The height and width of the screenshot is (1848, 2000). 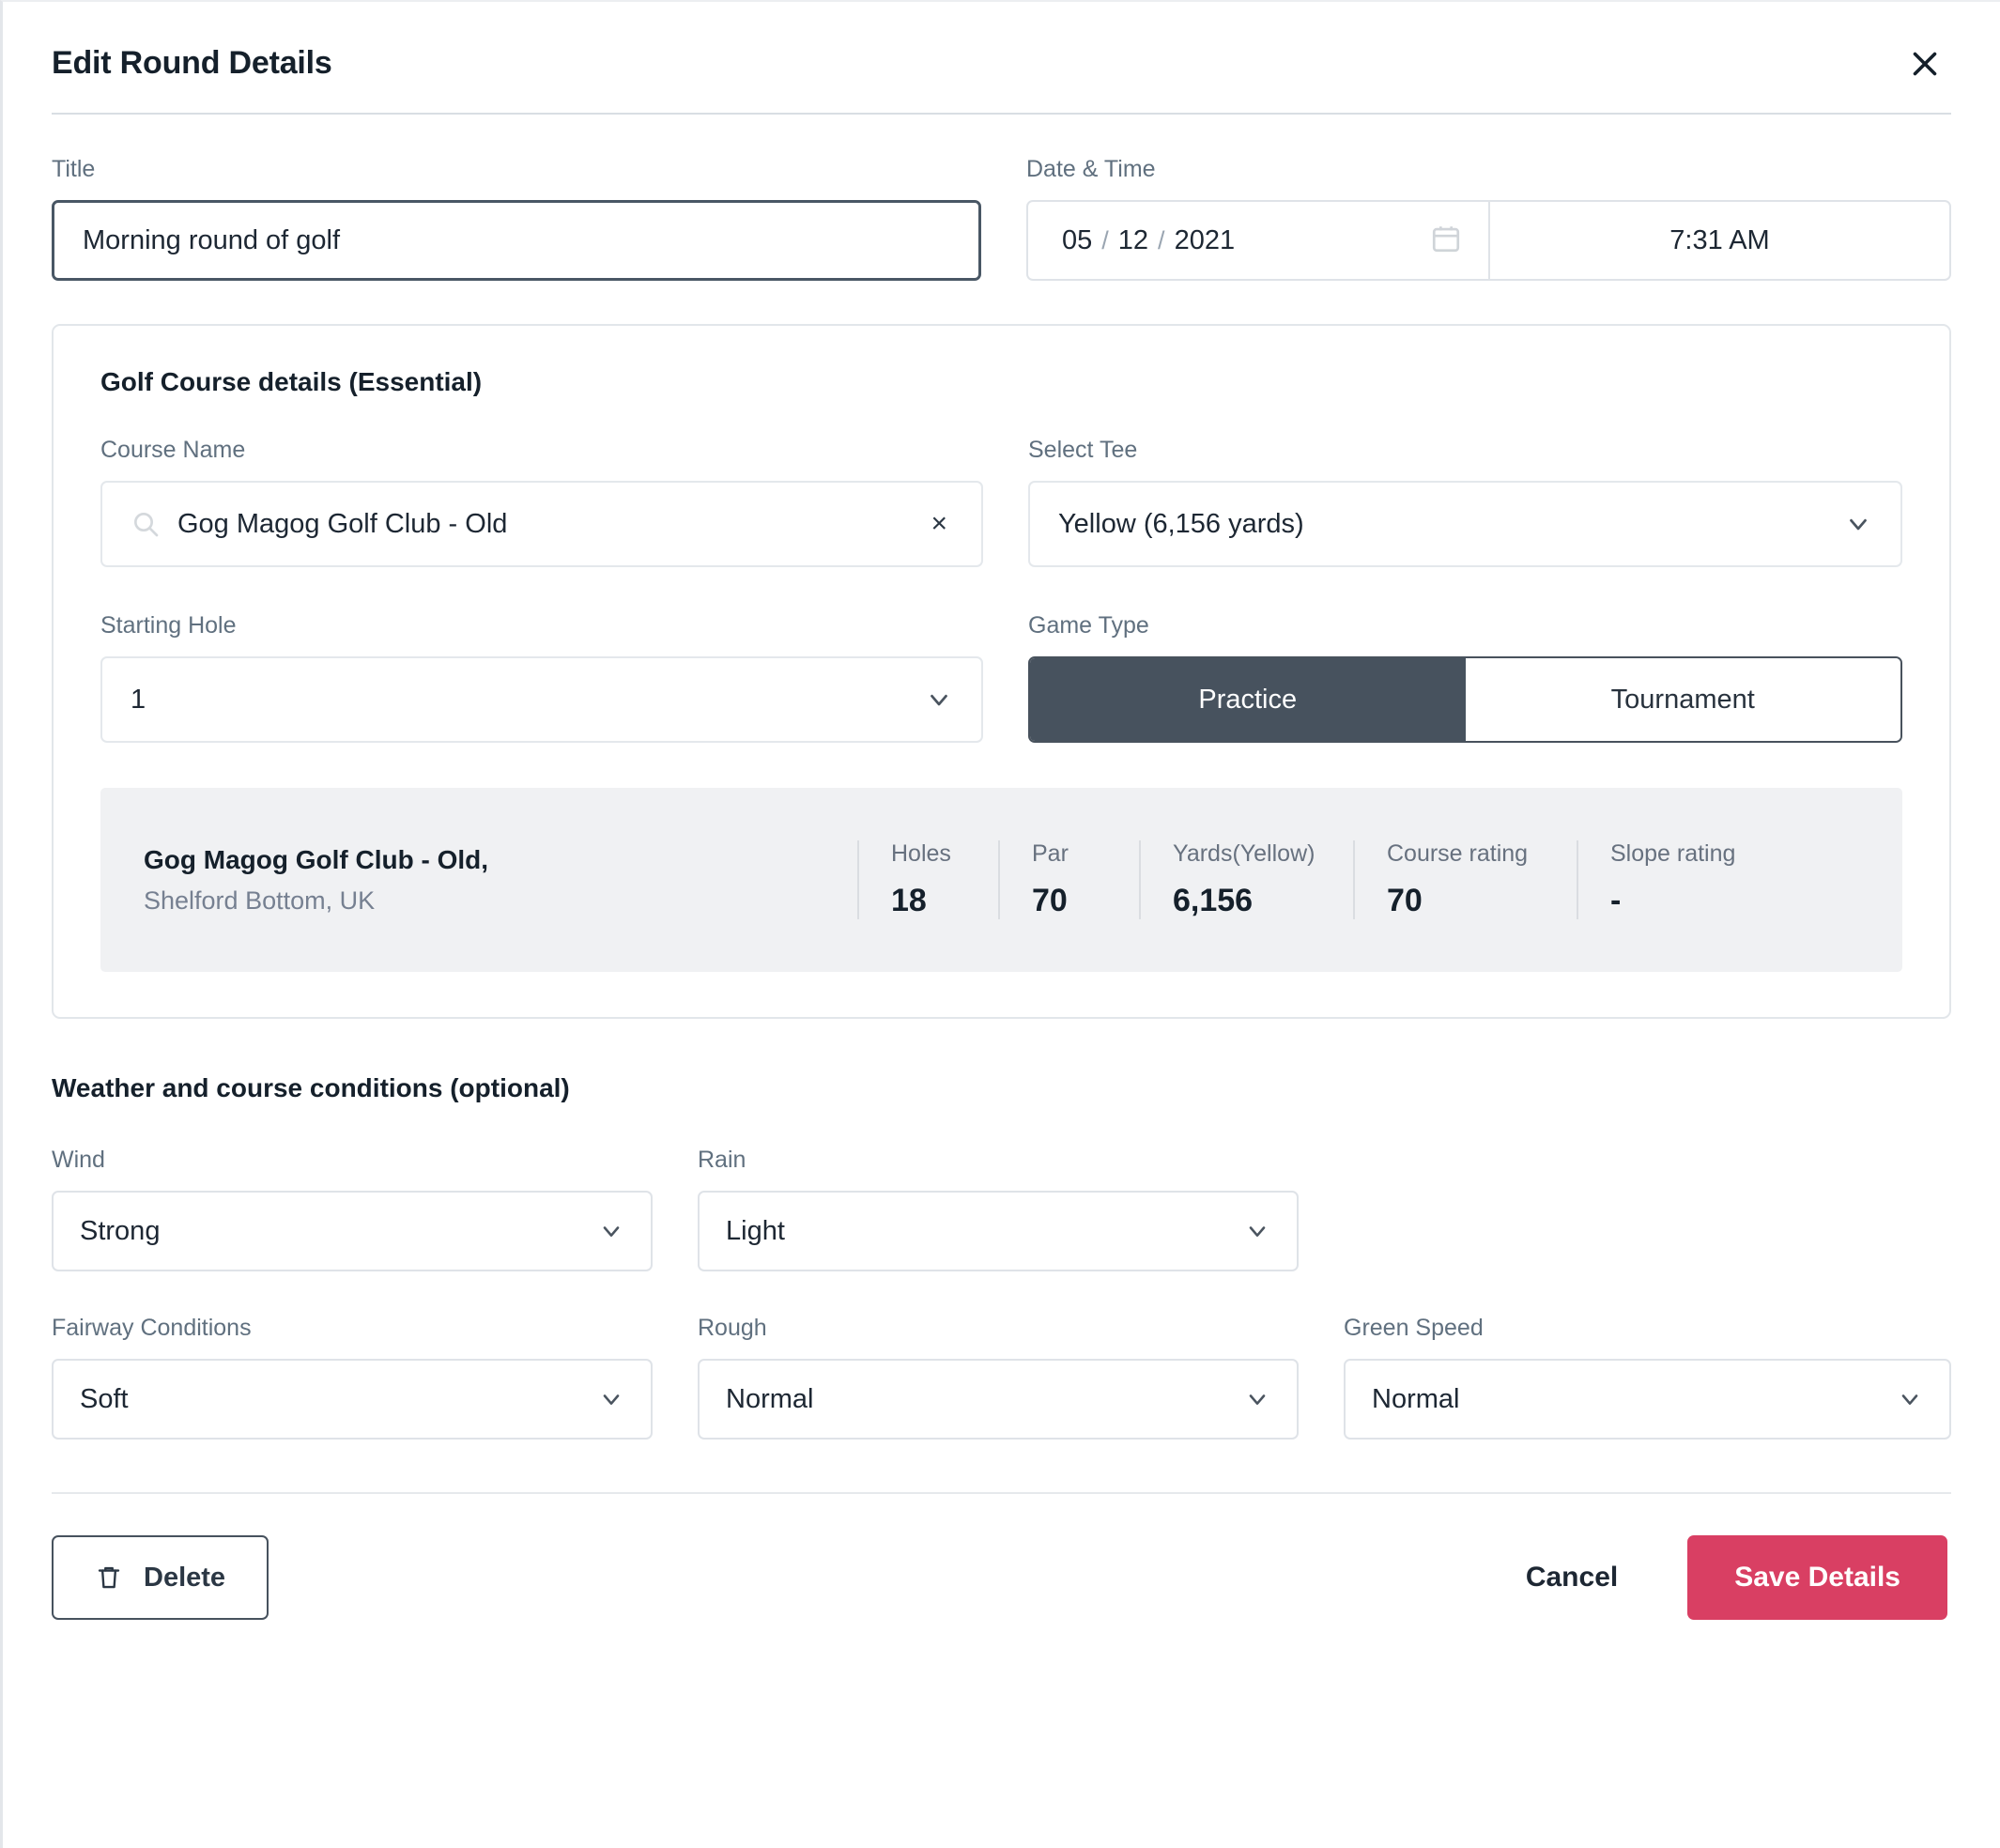 I want to click on wind-dropdown: Strong, so click(x=352, y=1231).